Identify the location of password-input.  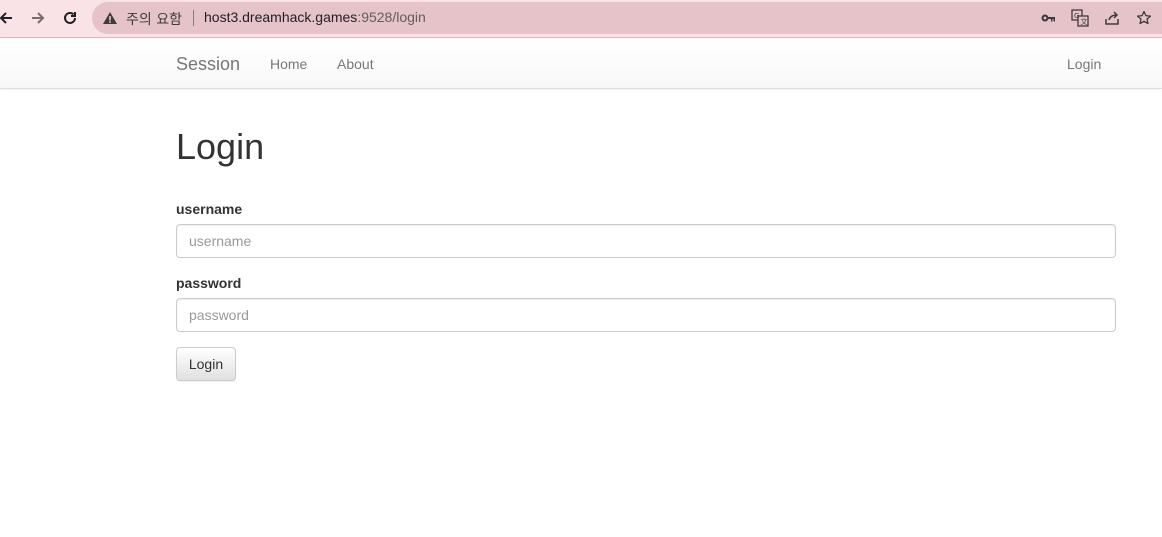
(646, 315).